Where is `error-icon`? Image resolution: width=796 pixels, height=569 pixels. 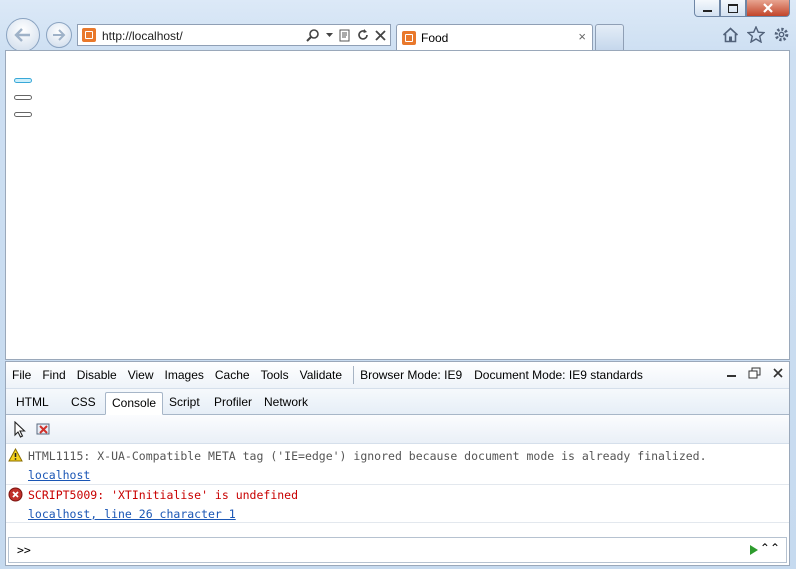
error-icon is located at coordinates (15, 494).